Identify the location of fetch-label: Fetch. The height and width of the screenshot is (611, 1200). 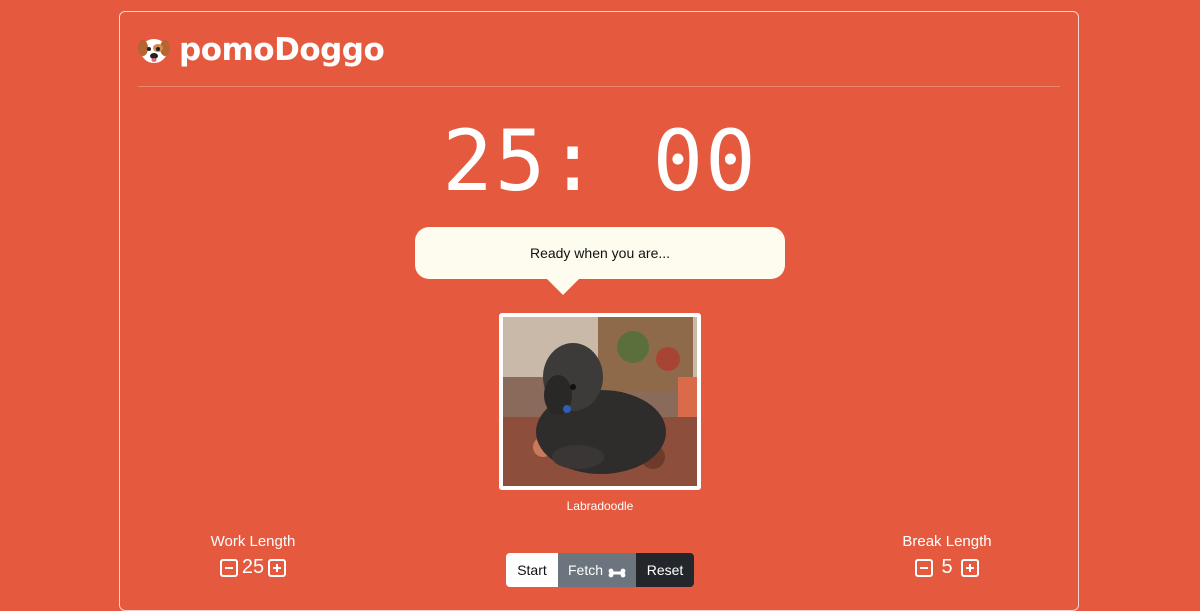
(586, 570).